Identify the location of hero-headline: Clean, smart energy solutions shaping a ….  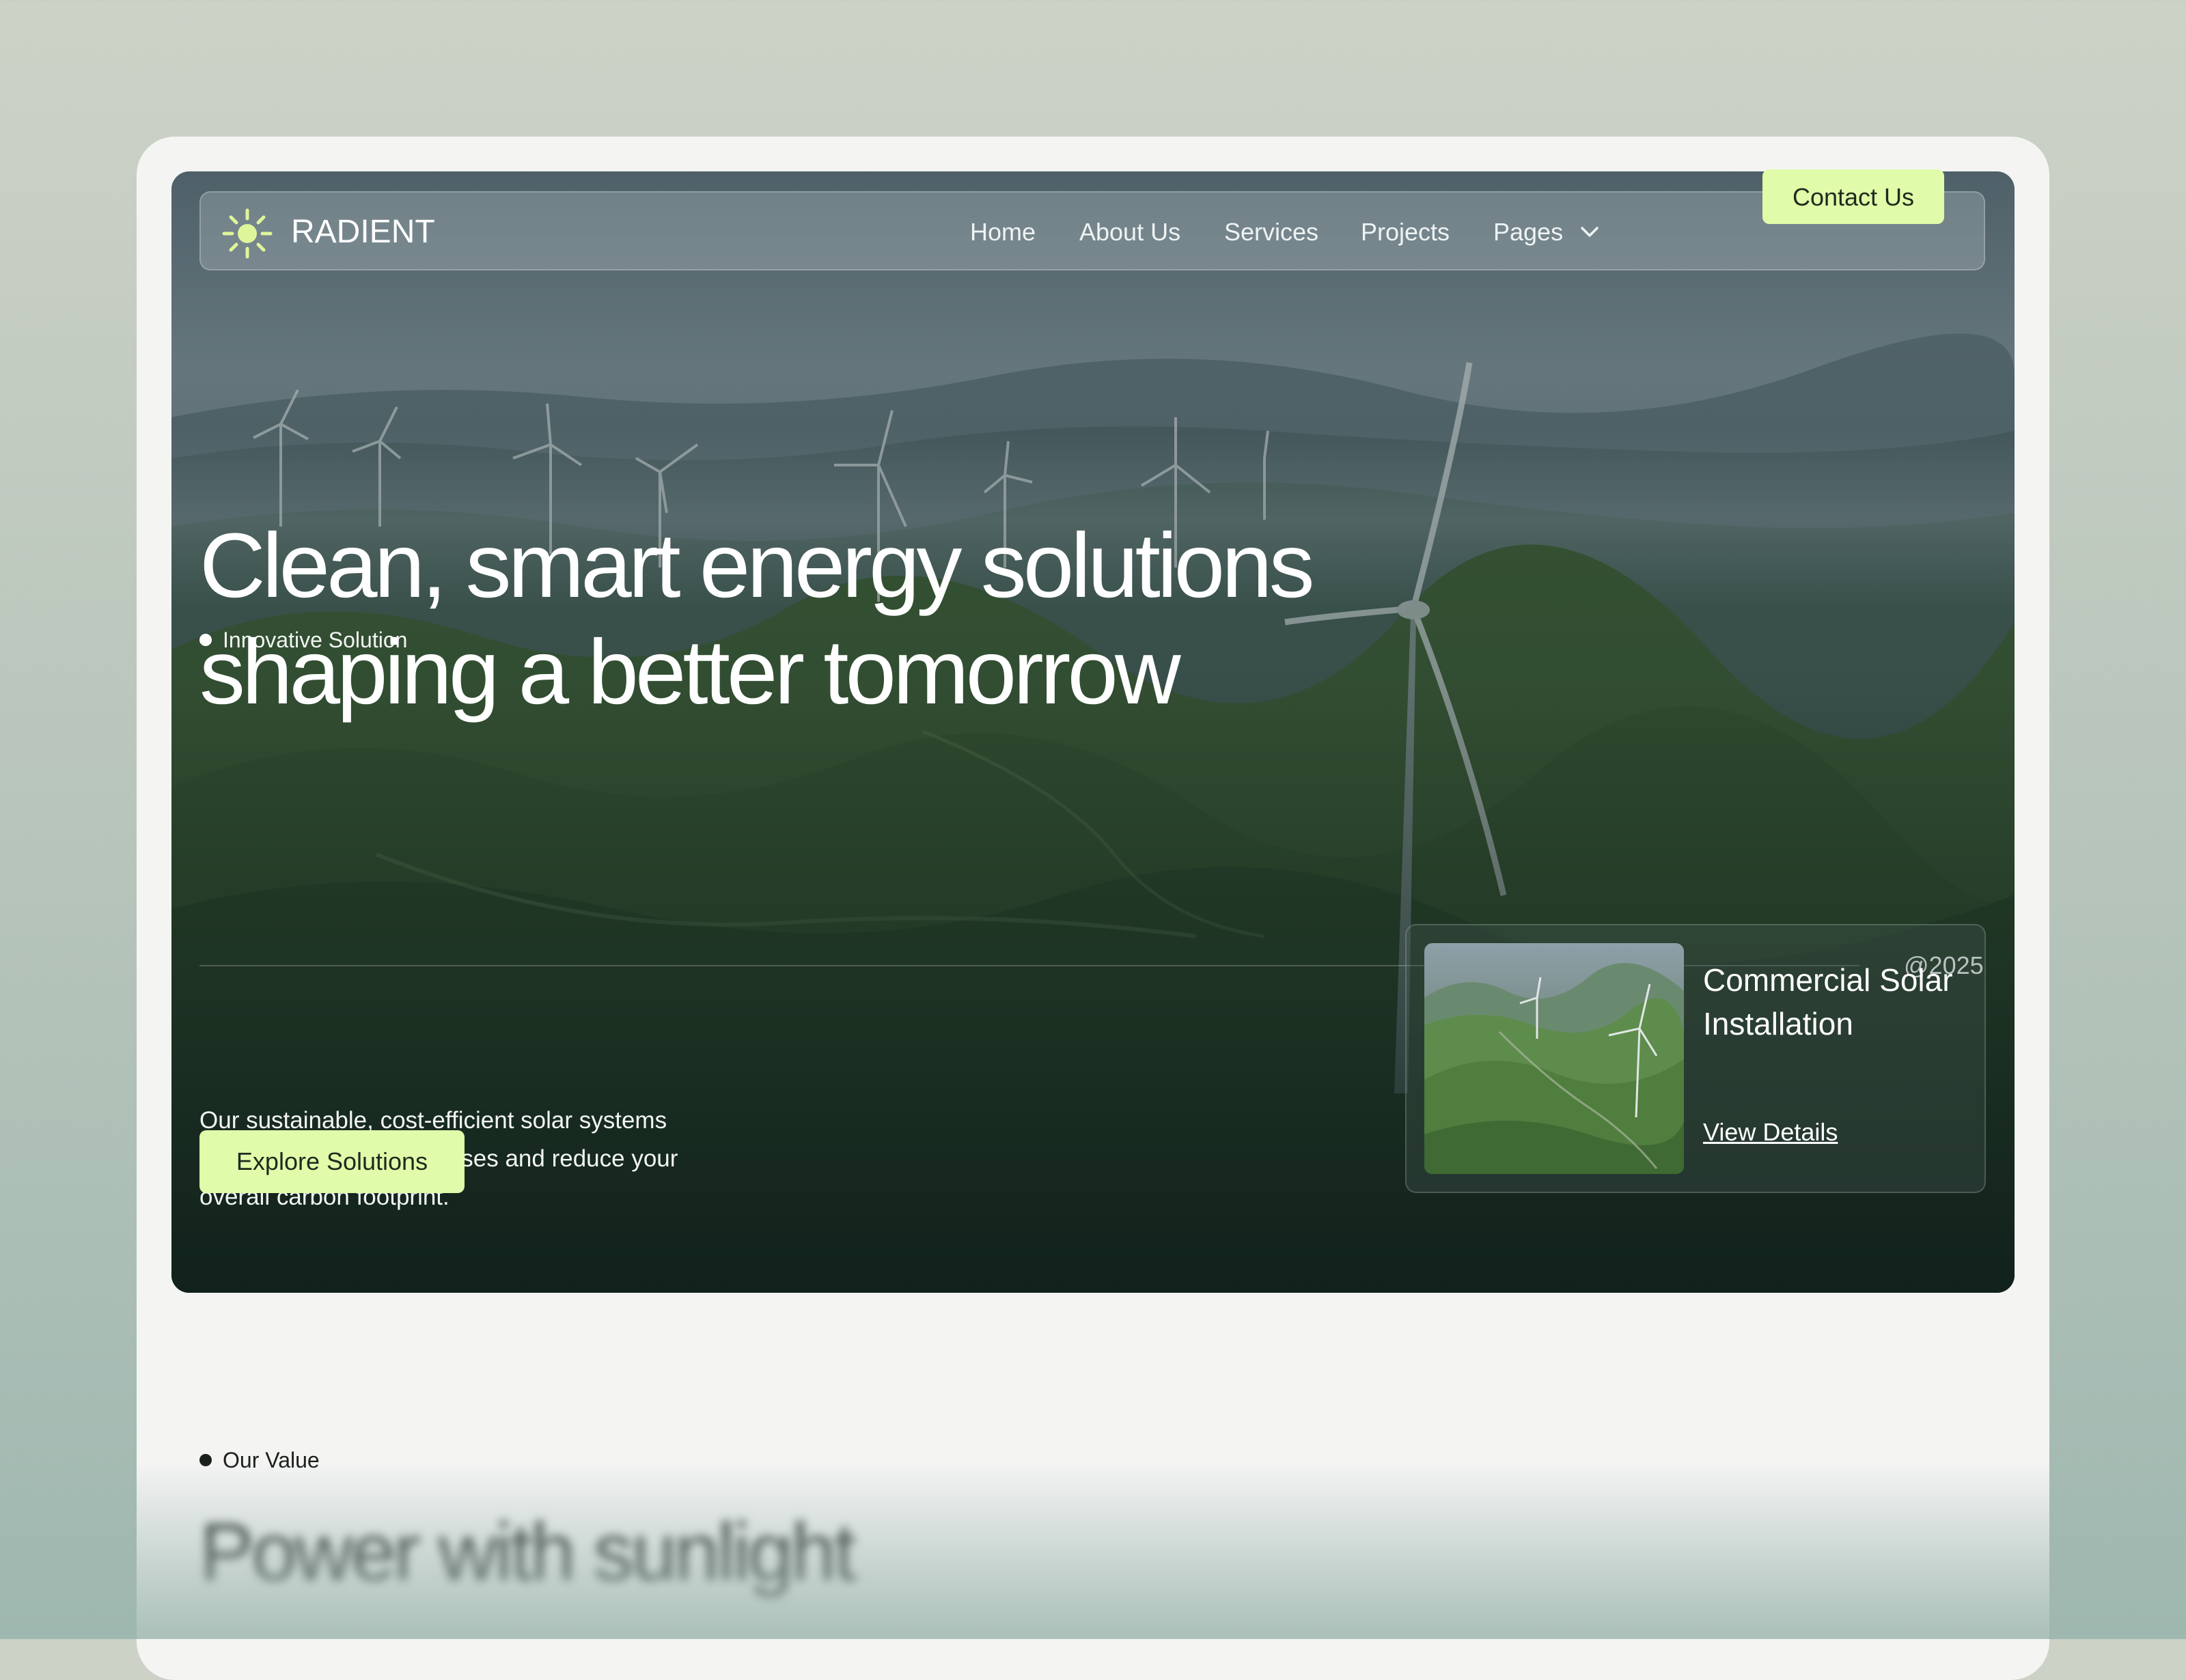
(848, 619).